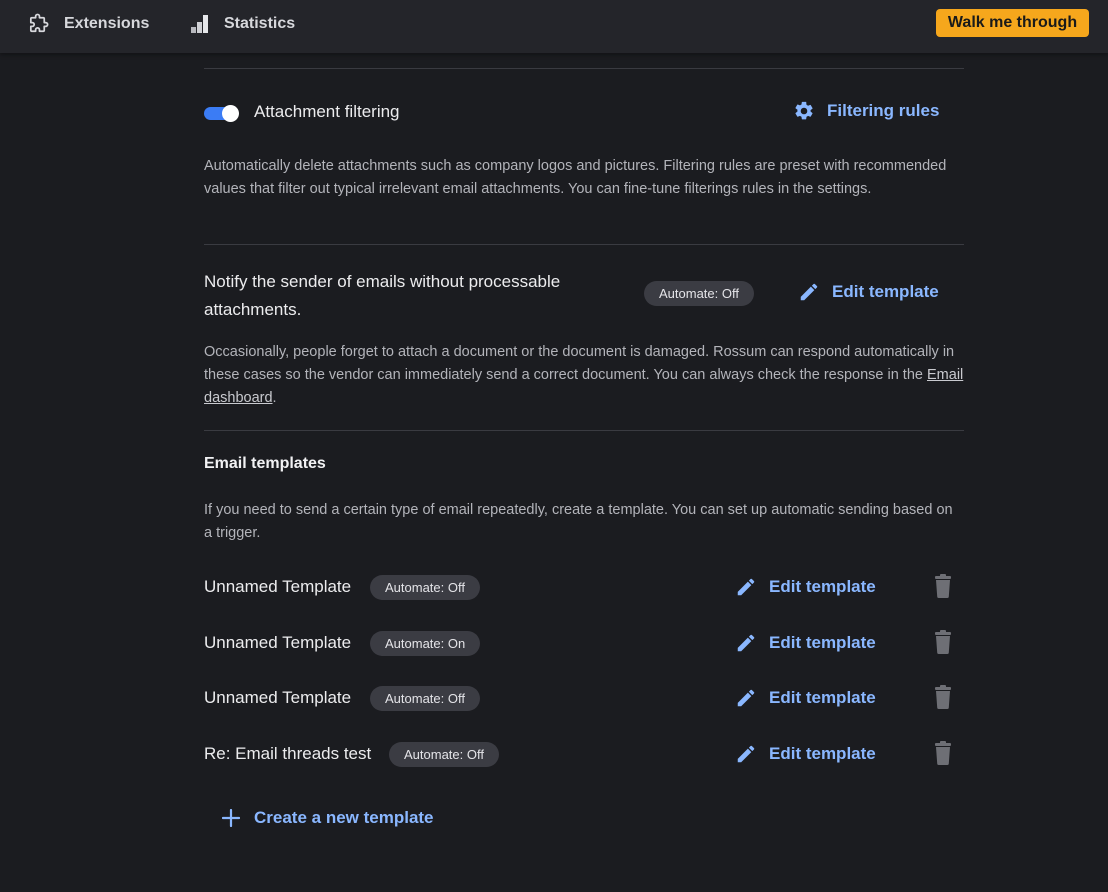  I want to click on create-new-template-label: Create a new template, so click(344, 817).